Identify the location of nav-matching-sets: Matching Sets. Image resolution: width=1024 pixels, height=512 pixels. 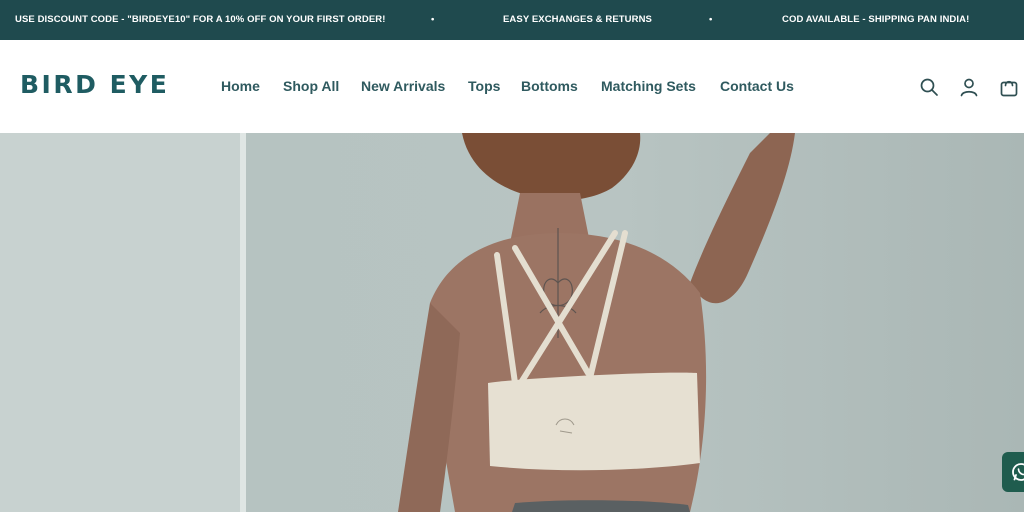
(648, 86).